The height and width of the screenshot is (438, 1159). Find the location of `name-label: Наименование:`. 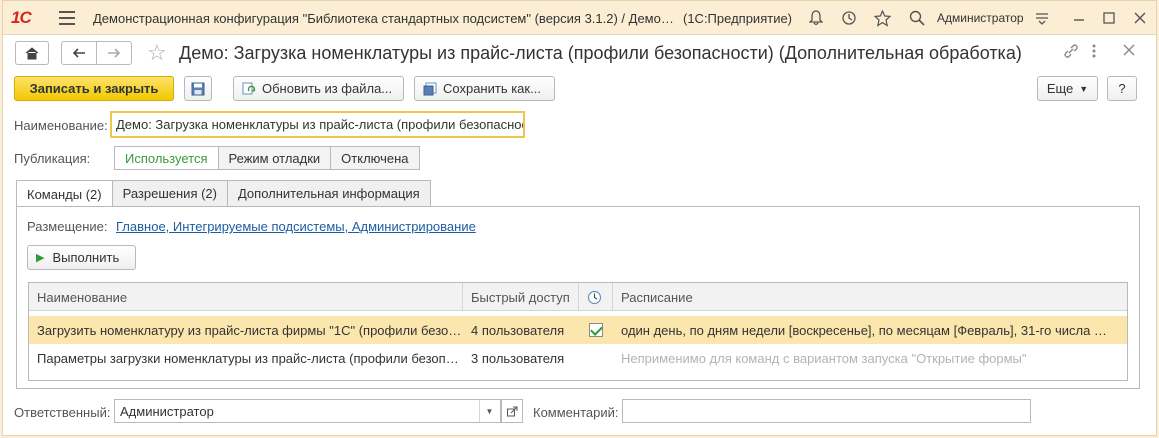

name-label: Наименование: is located at coordinates (61, 125).